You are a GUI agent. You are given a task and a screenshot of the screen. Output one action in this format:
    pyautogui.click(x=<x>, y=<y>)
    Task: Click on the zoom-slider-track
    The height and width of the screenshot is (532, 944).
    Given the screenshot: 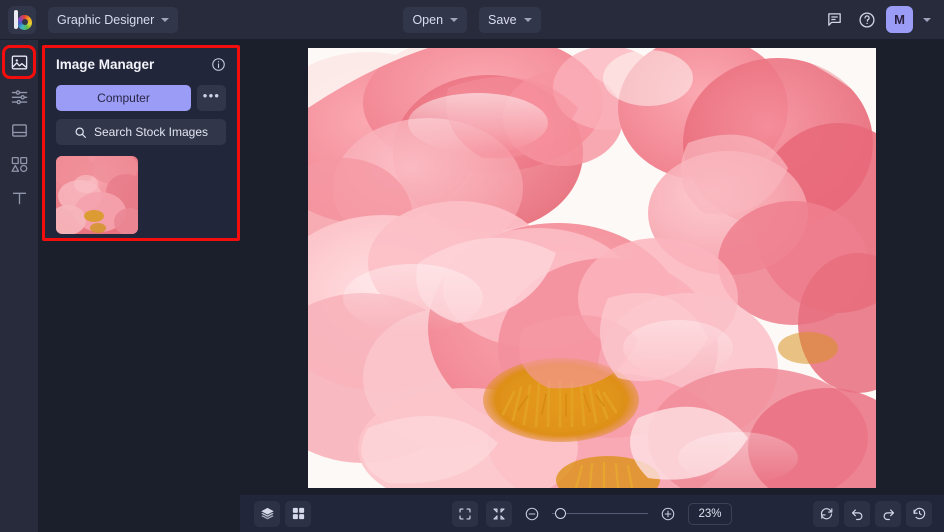 What is the action you would take?
    pyautogui.click(x=600, y=513)
    